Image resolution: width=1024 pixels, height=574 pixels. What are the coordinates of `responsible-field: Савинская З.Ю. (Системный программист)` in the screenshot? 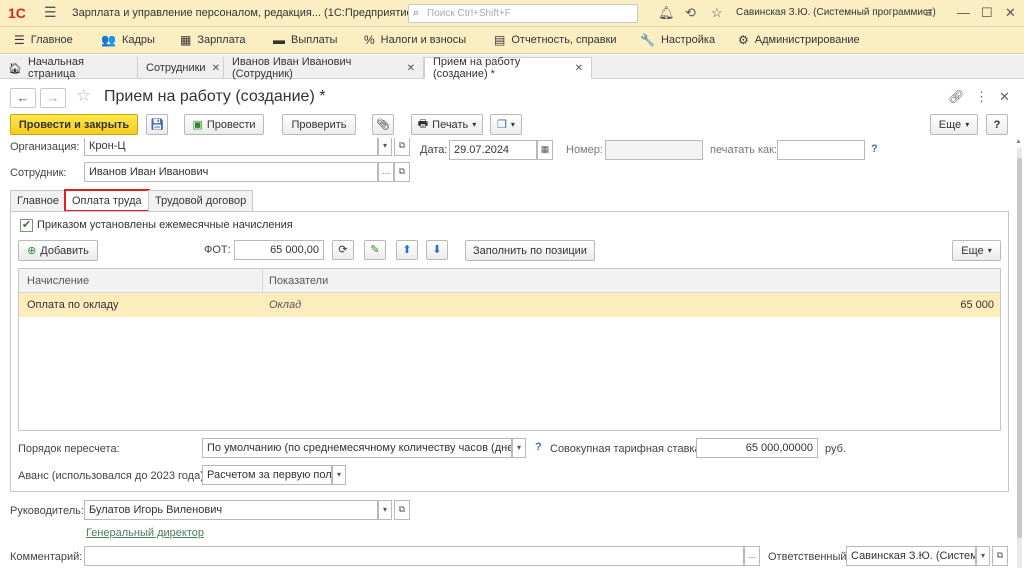 It's located at (911, 556).